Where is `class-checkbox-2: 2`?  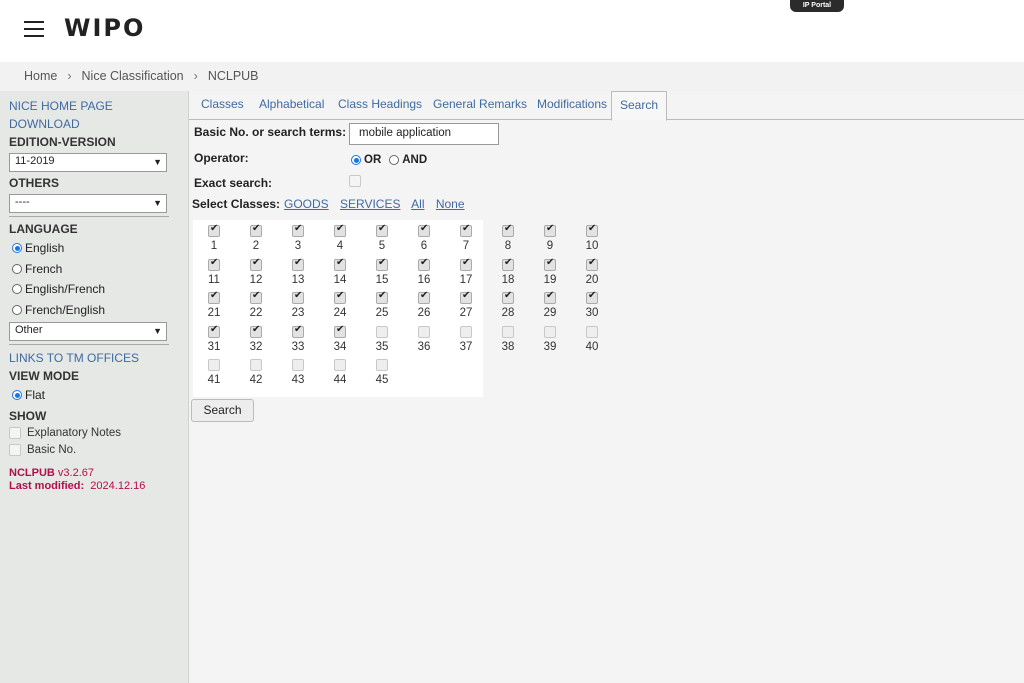
class-checkbox-2: 2 is located at coordinates (256, 237).